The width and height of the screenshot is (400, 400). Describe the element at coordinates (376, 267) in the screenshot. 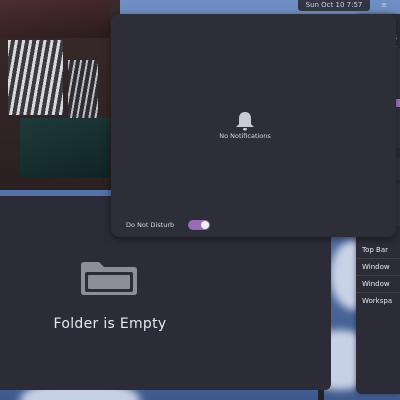

I see `menu-item-window: Window` at that location.